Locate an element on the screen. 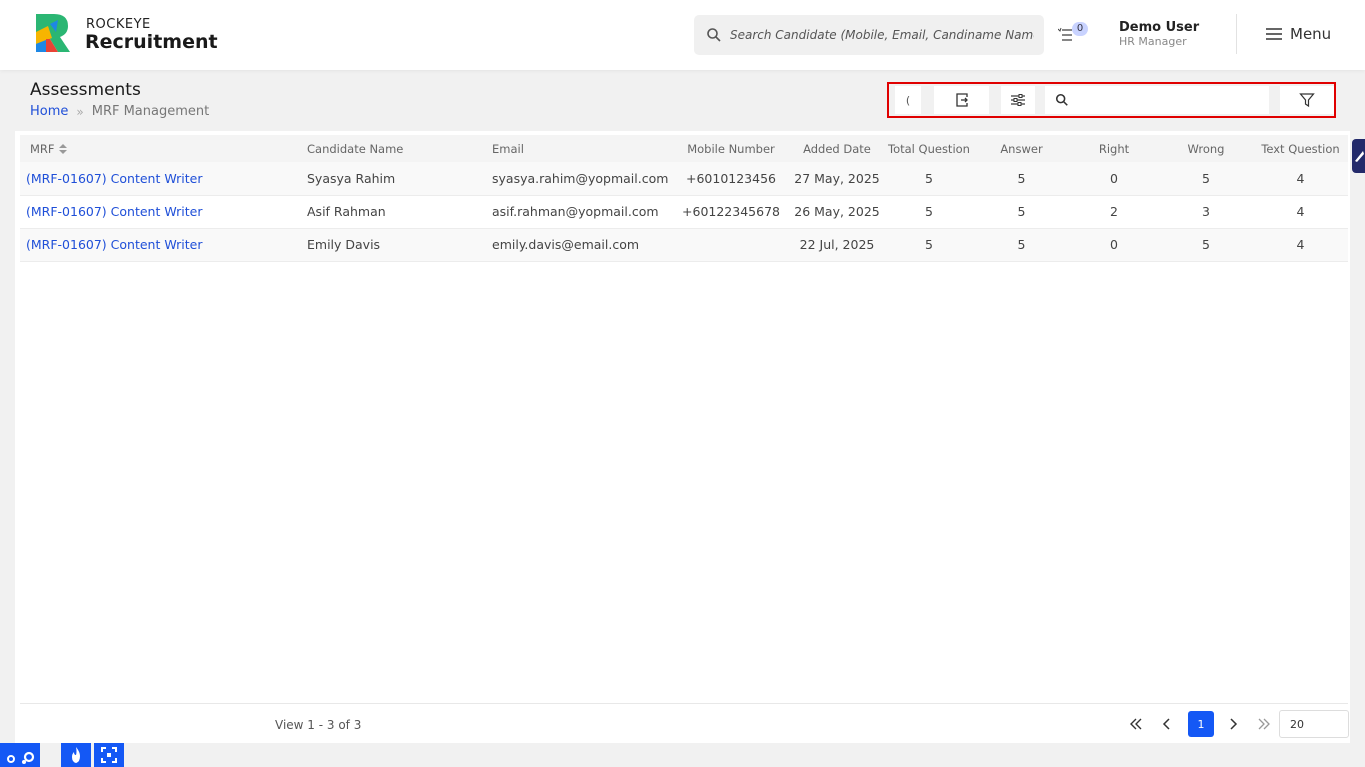 This screenshot has height=767, width=1365. page-number-button: 1 is located at coordinates (1201, 724).